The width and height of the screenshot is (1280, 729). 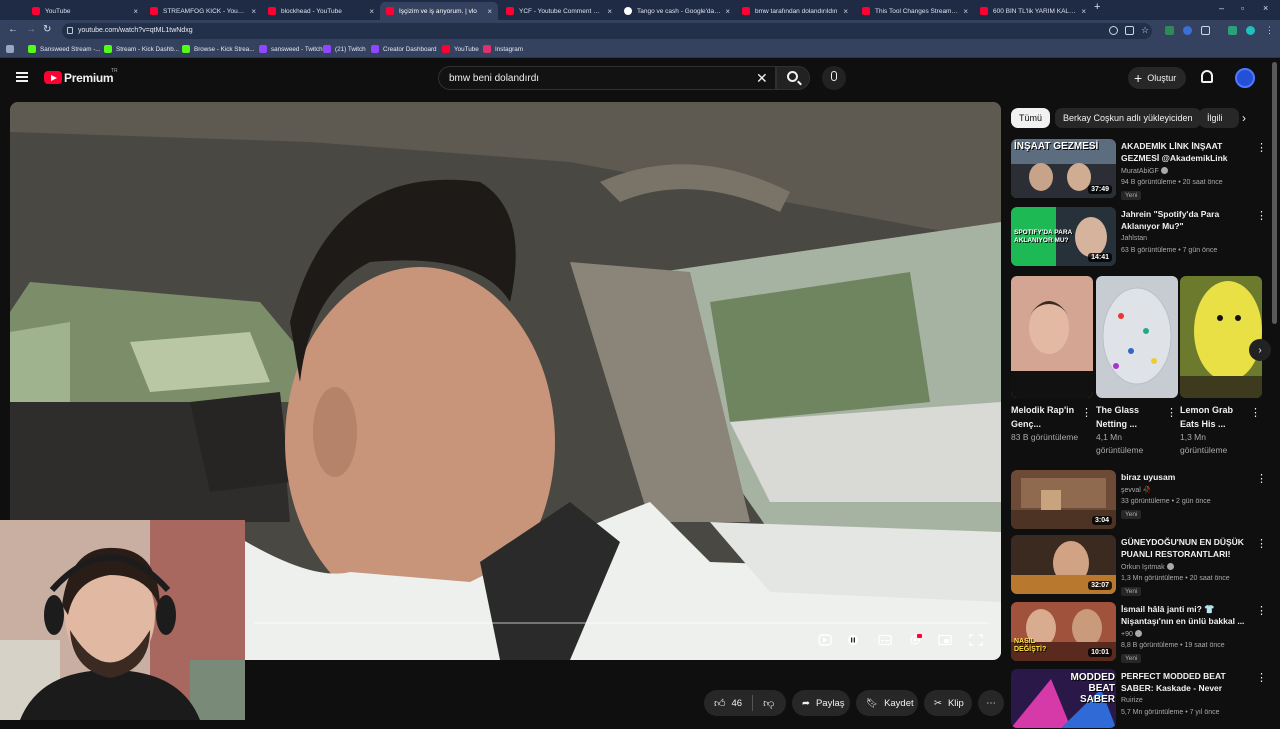 I want to click on bookmark-item: sansweed - Twitch, so click(x=291, y=49).